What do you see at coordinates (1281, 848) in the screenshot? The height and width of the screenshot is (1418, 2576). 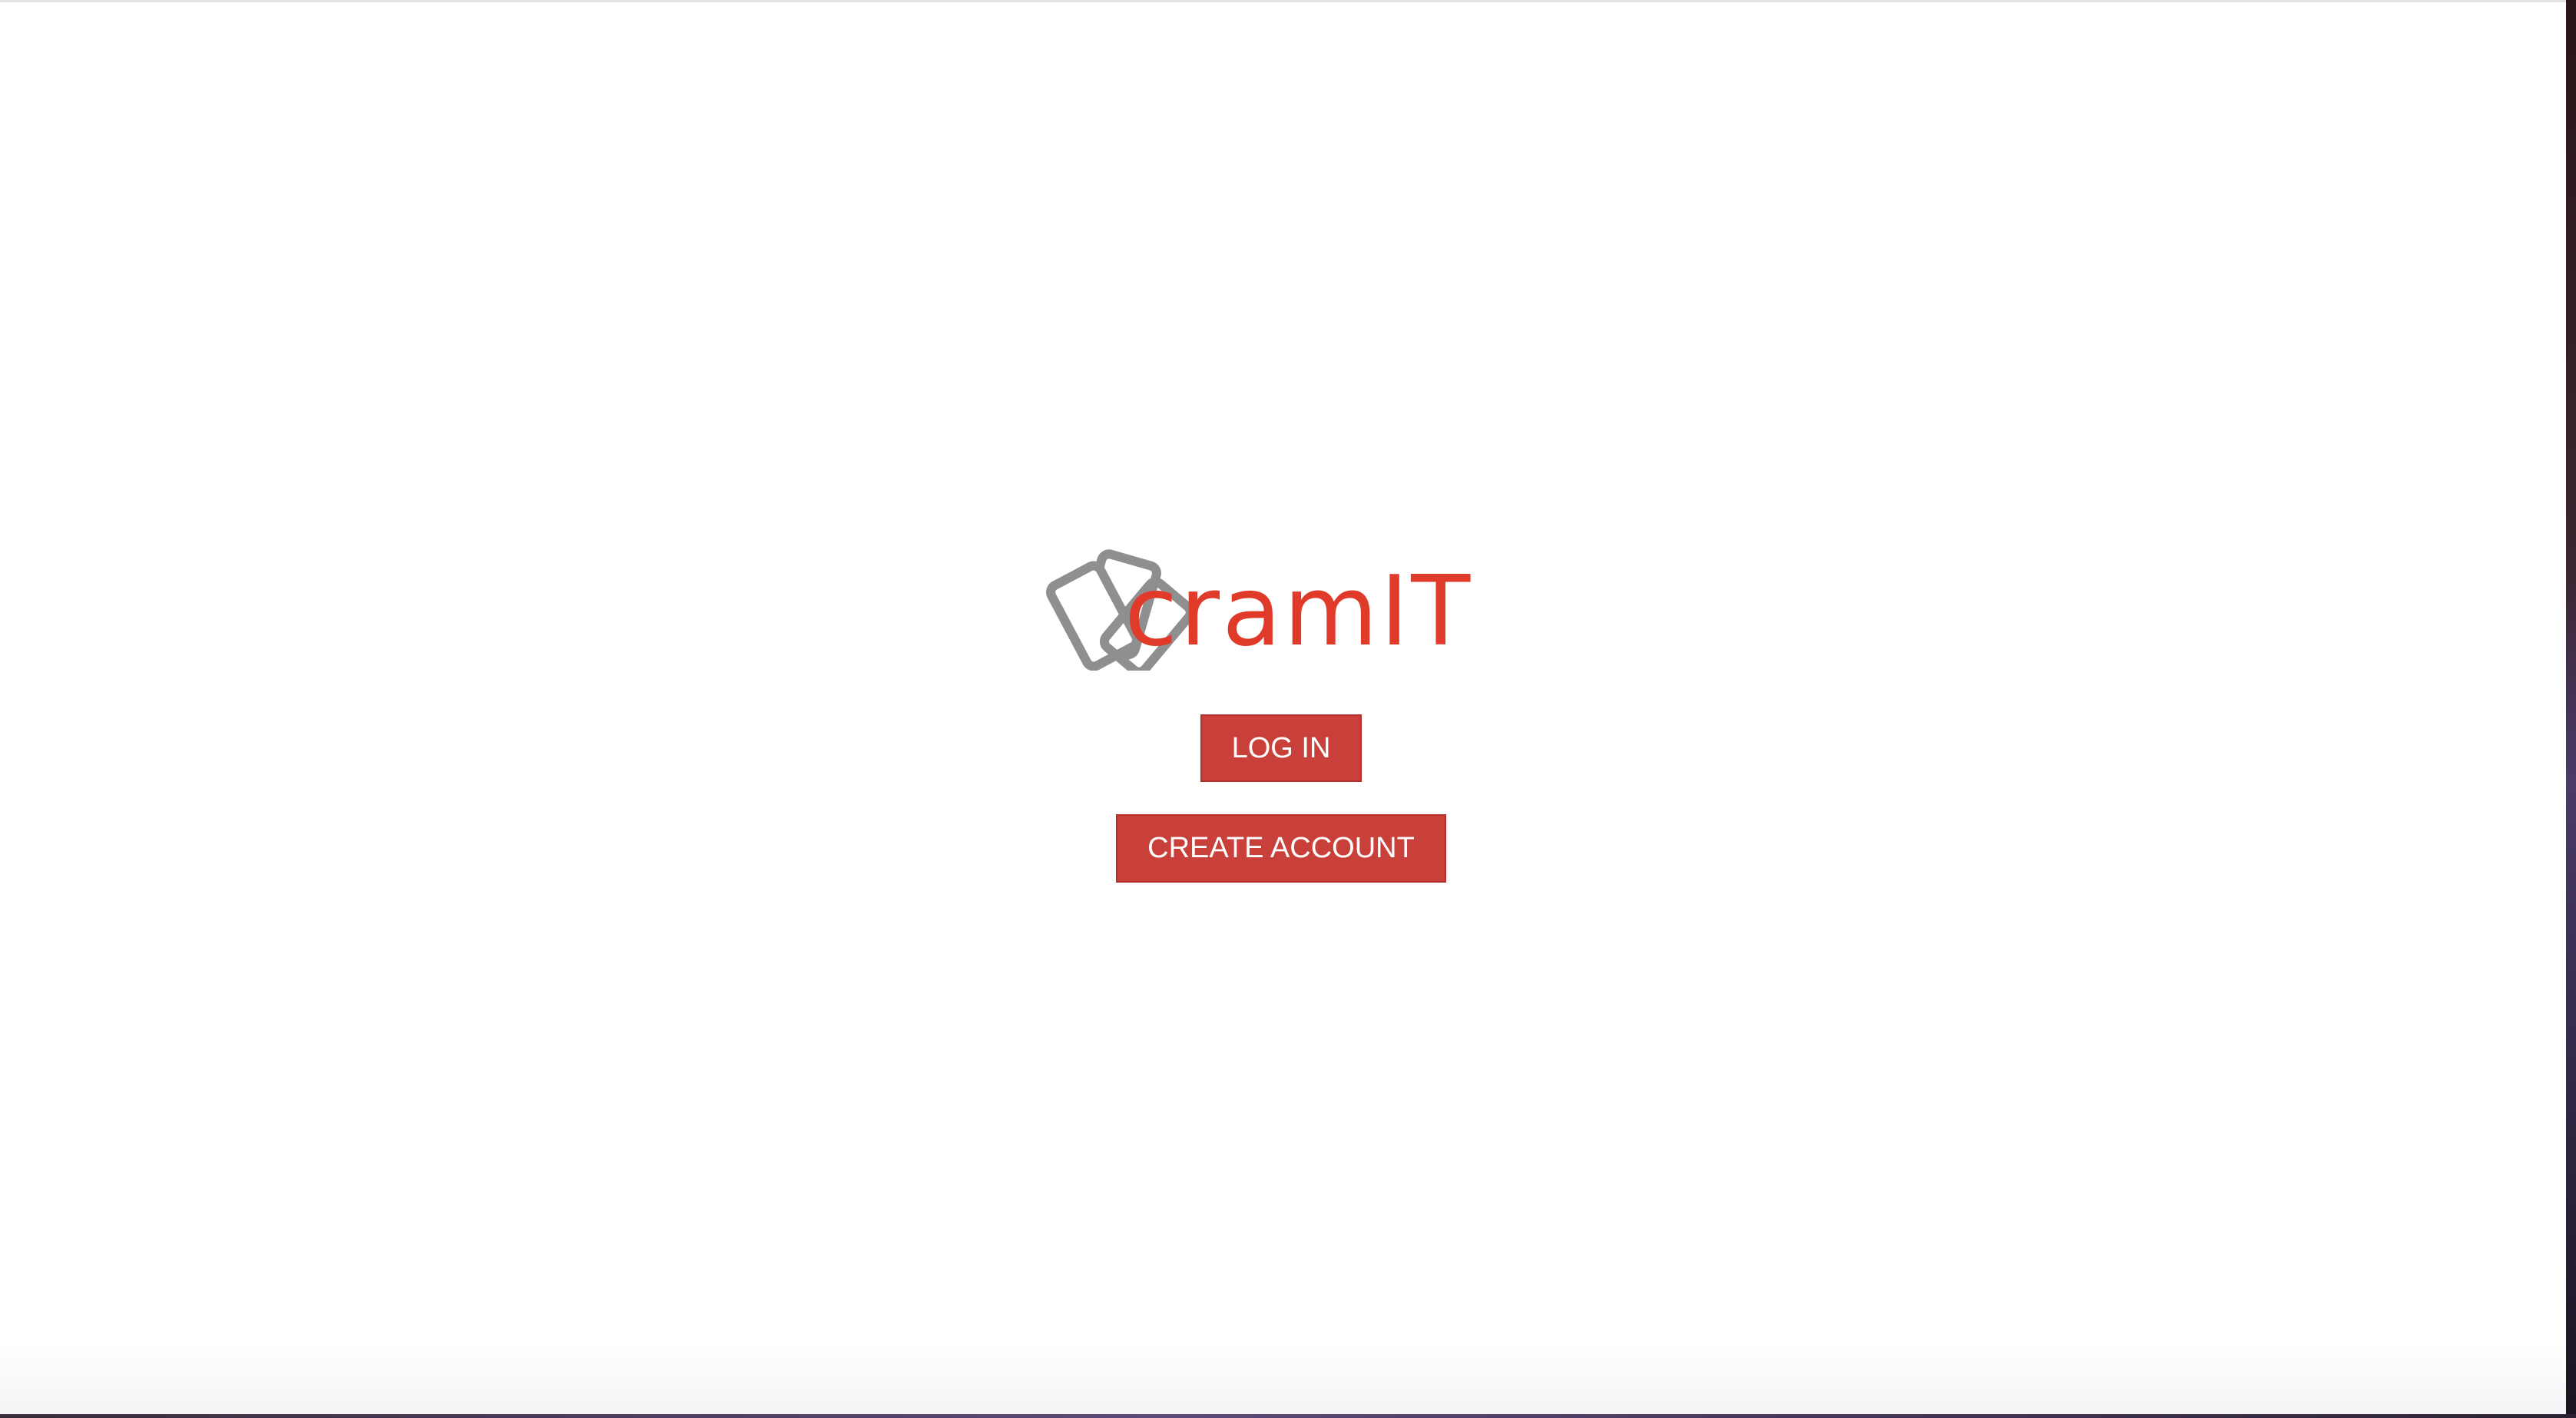 I see `create-account-button: CREATE ACCOUNT` at bounding box center [1281, 848].